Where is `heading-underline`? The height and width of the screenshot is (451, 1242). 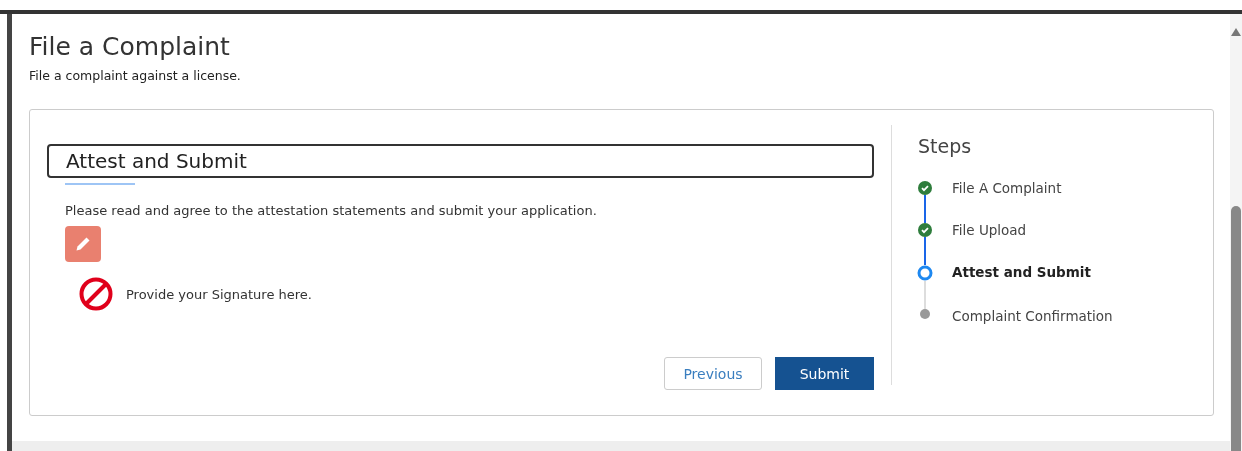 heading-underline is located at coordinates (100, 184).